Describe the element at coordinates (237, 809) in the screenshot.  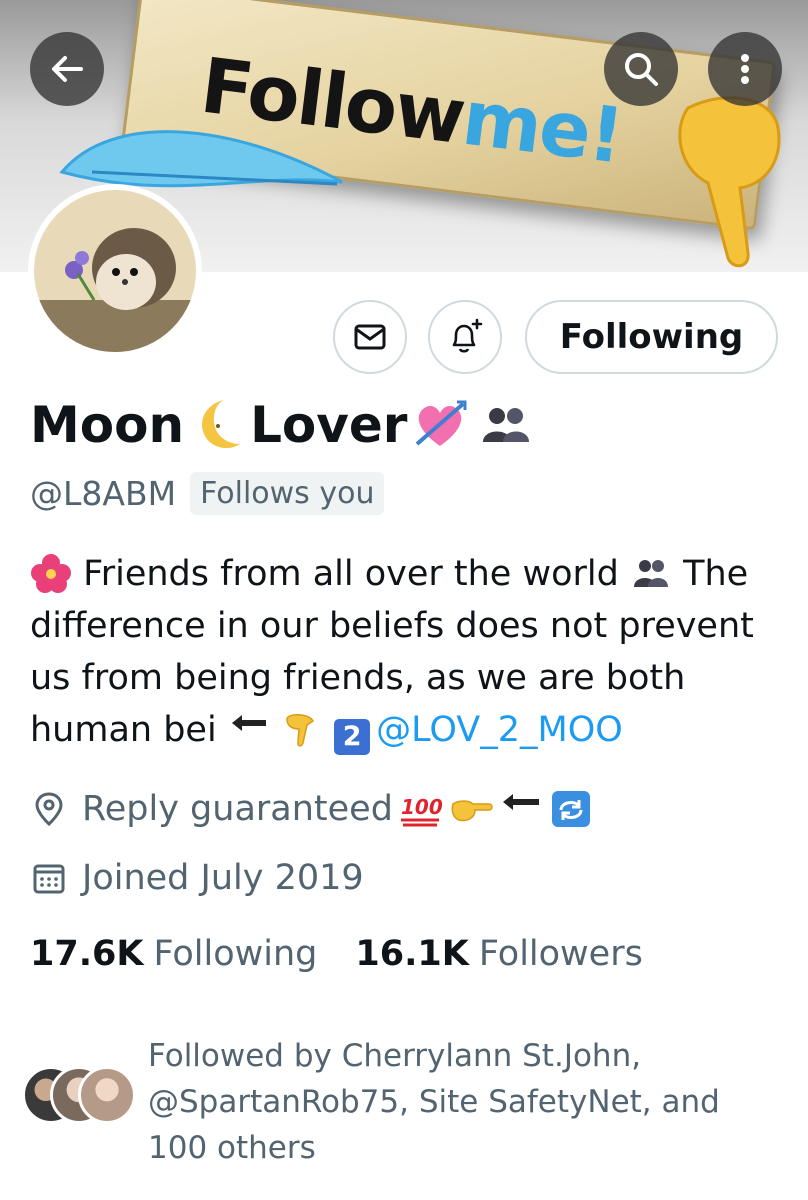
I see `location-text: Reply guaranteed` at that location.